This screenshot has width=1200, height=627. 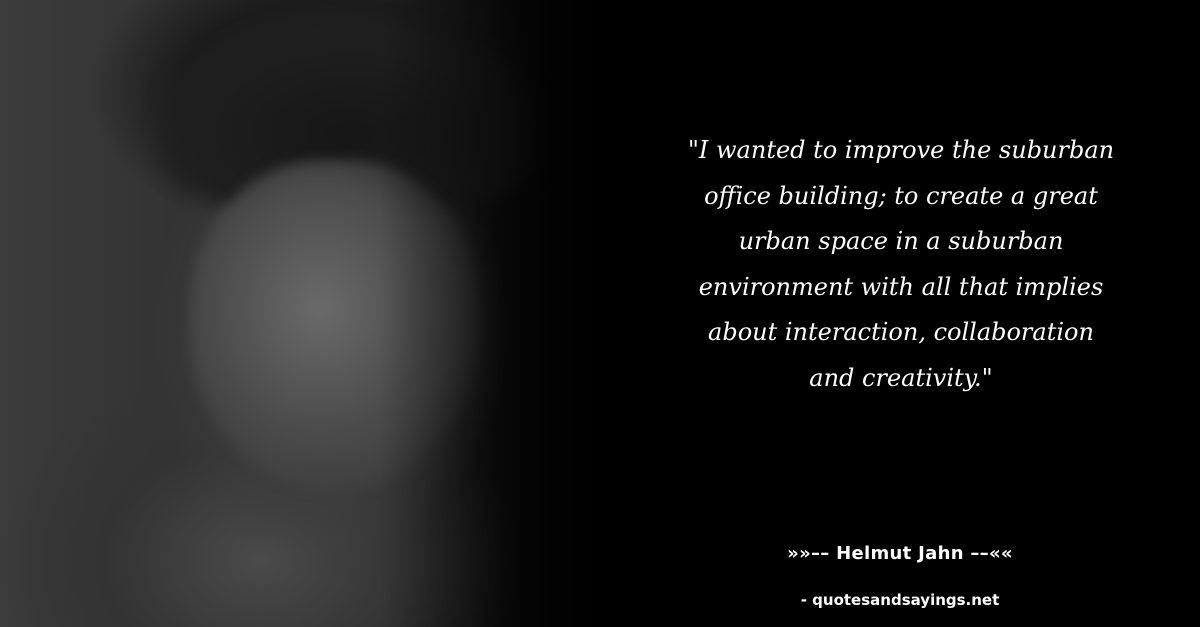 What do you see at coordinates (900, 553) in the screenshot?
I see `quote-author: »»–– Helmut Jahn ––««` at bounding box center [900, 553].